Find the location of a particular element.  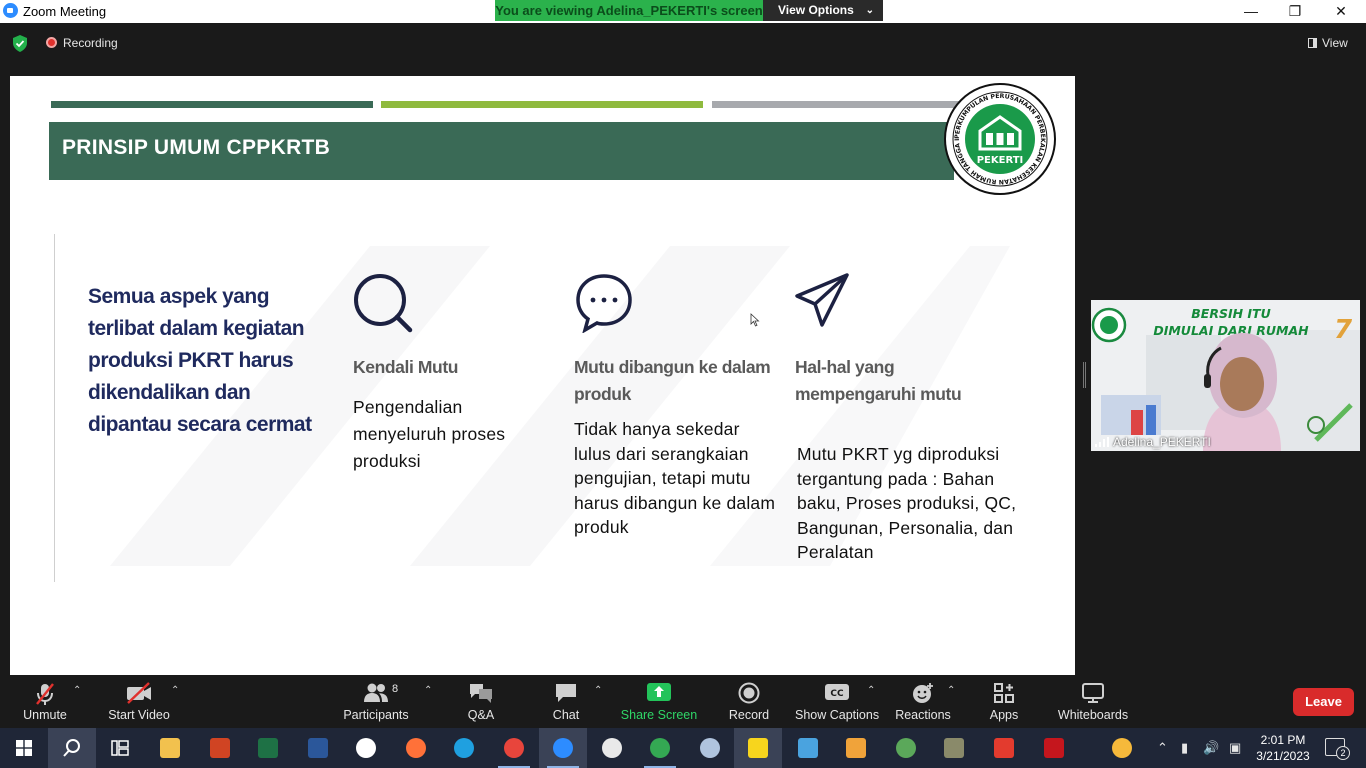

qa-button: Q&A is located at coordinates (481, 701).